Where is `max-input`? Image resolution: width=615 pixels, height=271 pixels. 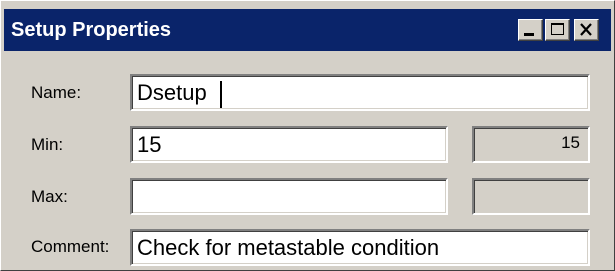
max-input is located at coordinates (289, 196).